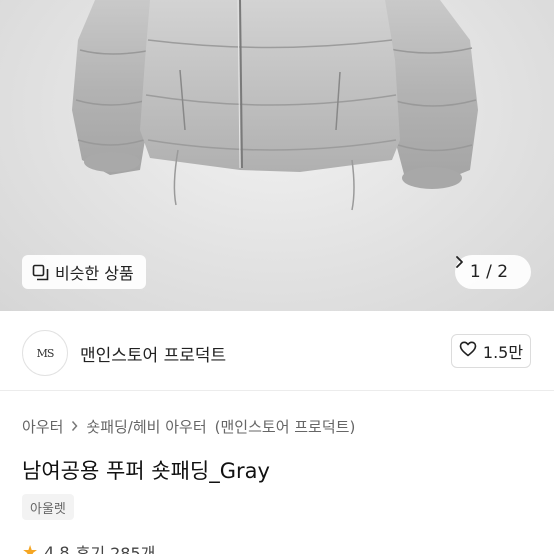 The image size is (554, 554). I want to click on similar-items-button: 비슷한 상품, so click(84, 272).